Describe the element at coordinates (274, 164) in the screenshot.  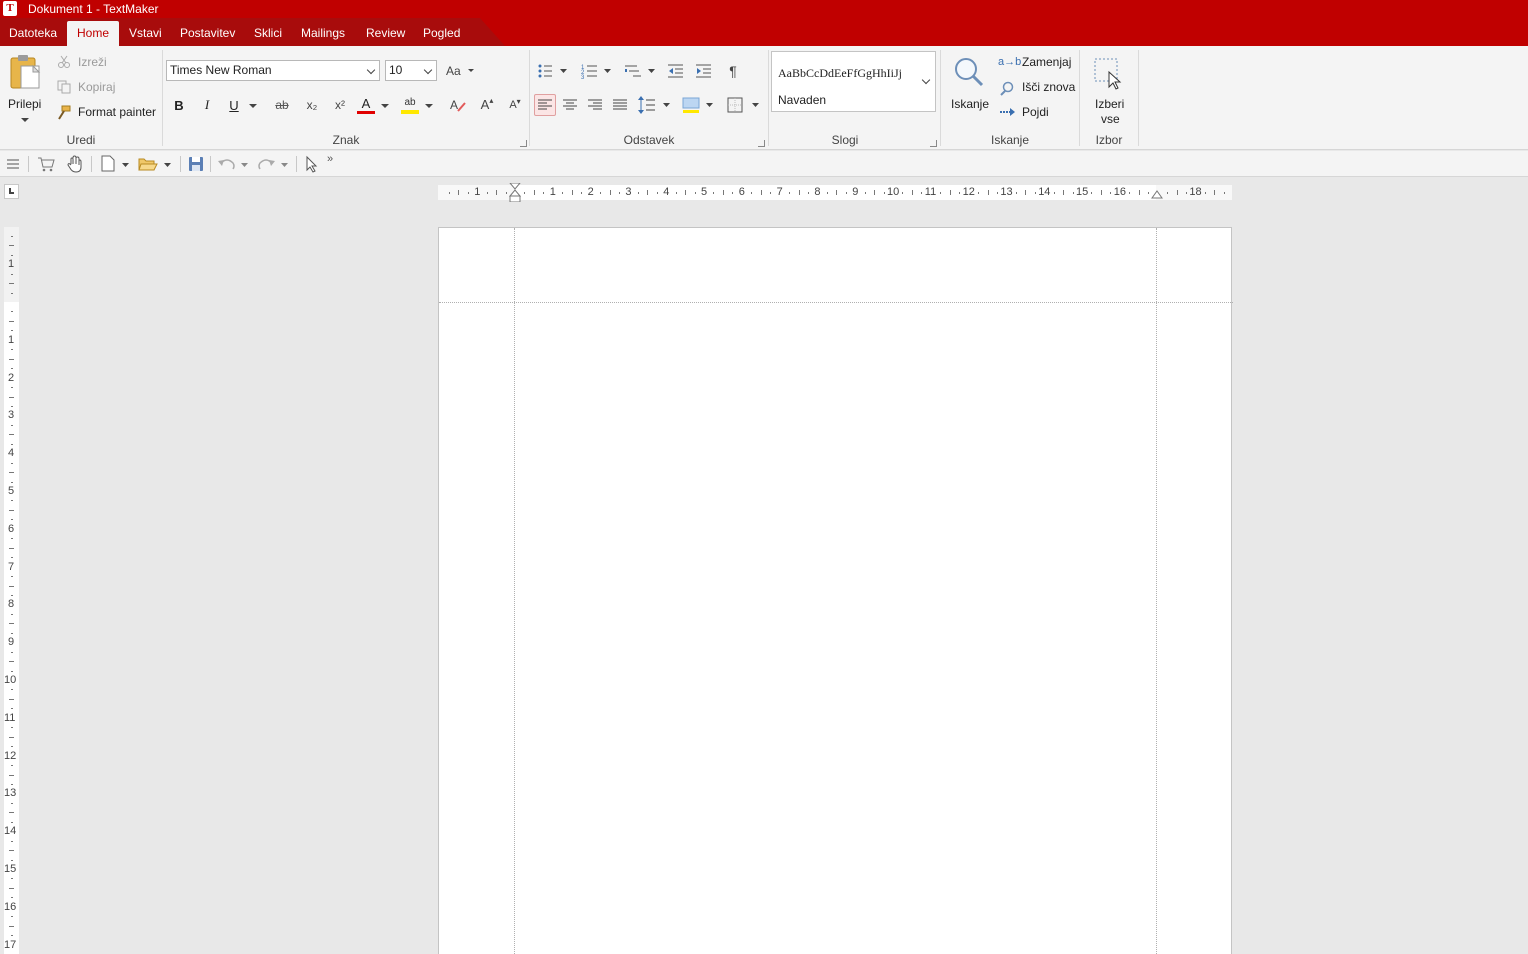
I see `redo-icon` at that location.